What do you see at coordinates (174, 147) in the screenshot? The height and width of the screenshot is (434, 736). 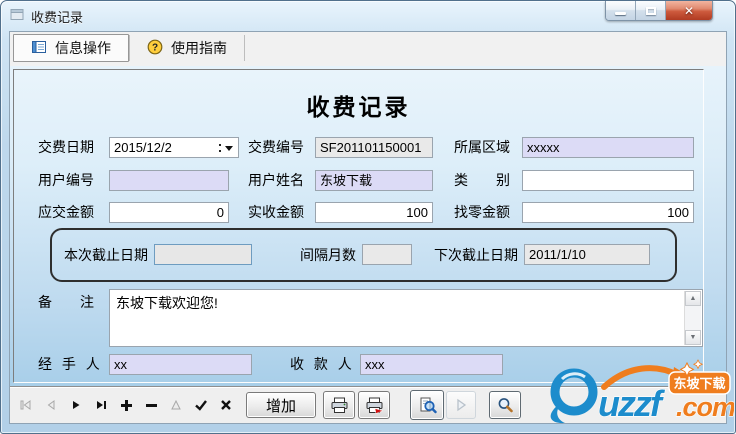 I see `pay-date-field: 2015/12/2` at bounding box center [174, 147].